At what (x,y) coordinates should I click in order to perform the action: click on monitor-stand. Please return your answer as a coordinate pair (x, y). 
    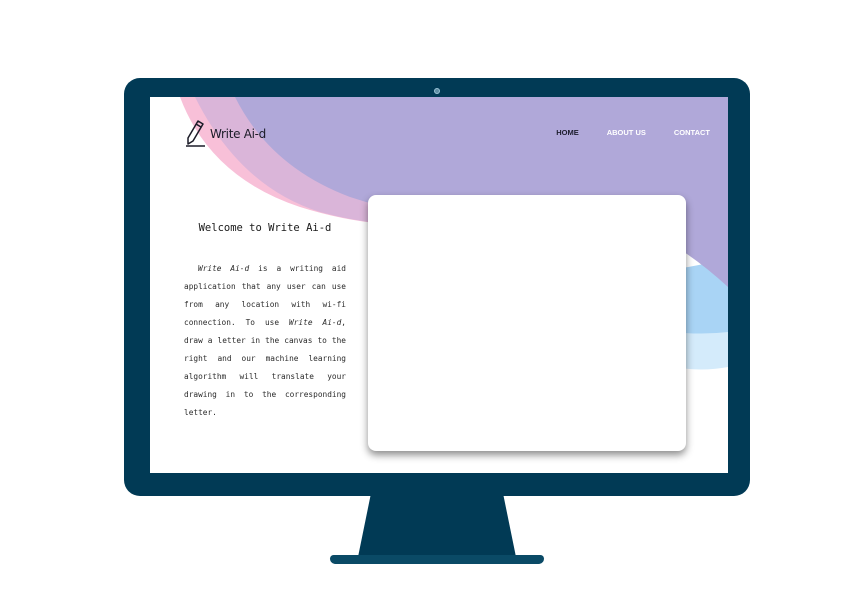
    Looking at the image, I should click on (437, 526).